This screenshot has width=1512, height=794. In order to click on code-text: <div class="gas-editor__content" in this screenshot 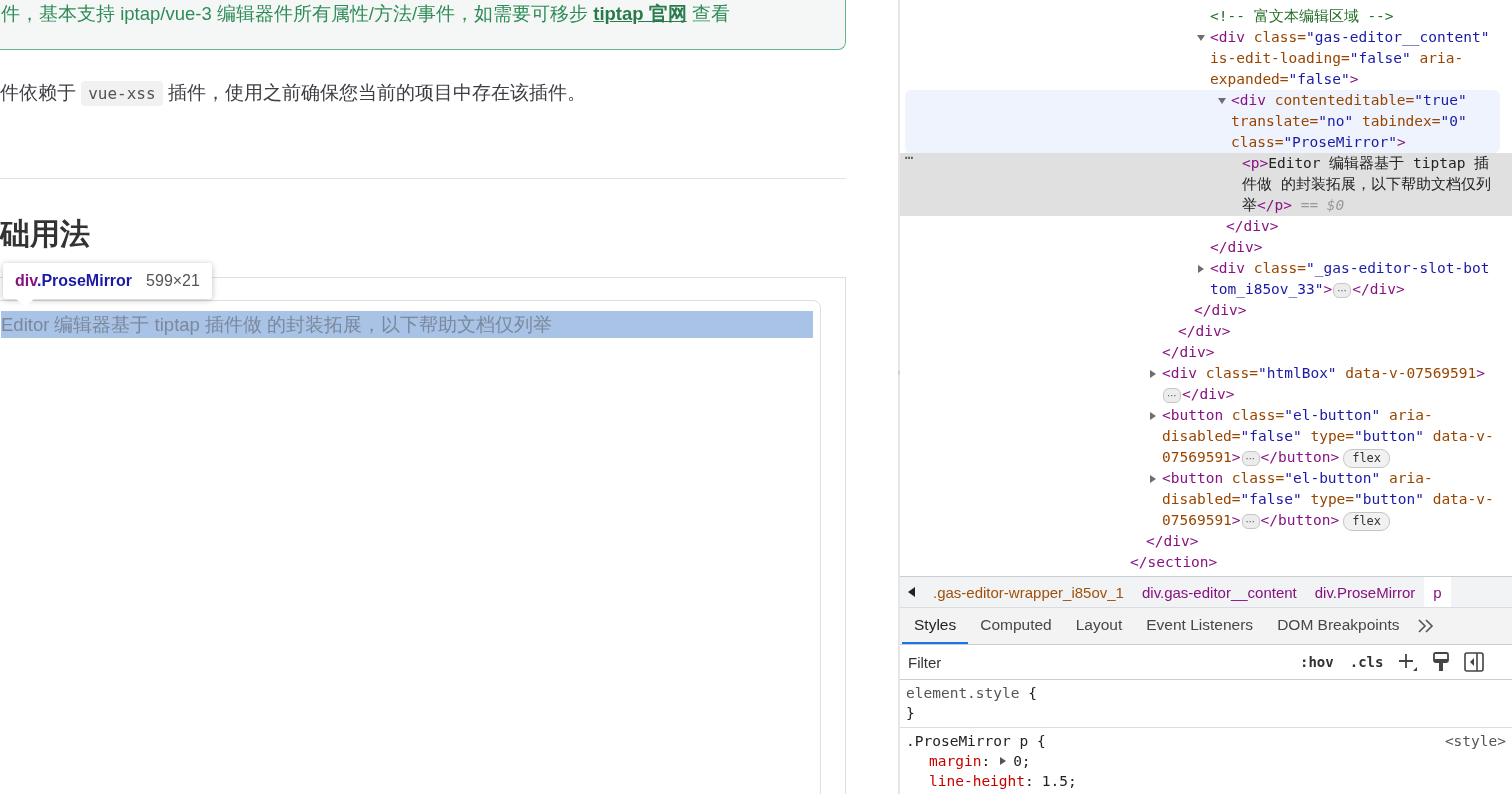, I will do `click(1350, 38)`.